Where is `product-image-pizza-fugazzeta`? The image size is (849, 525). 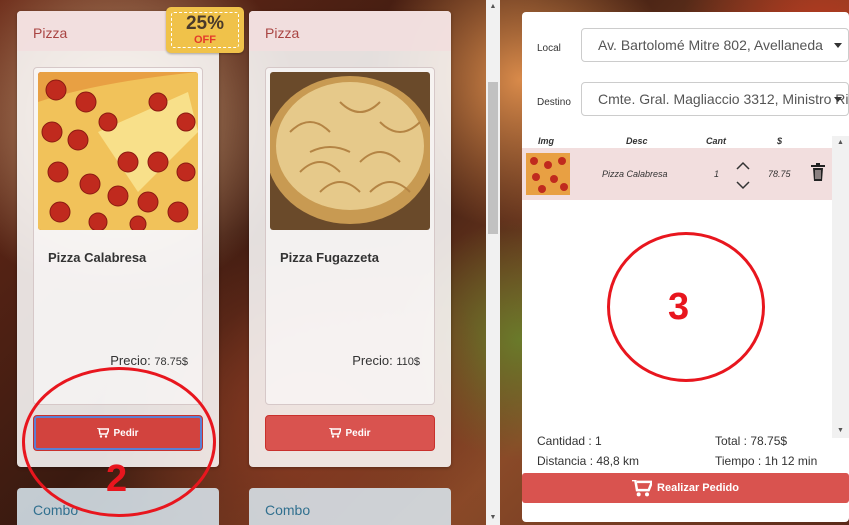 product-image-pizza-fugazzeta is located at coordinates (350, 151).